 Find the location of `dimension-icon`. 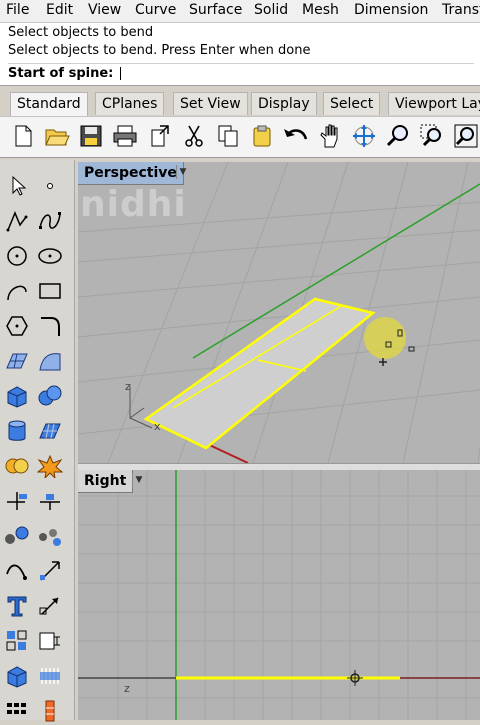

dimension-icon is located at coordinates (50, 606).